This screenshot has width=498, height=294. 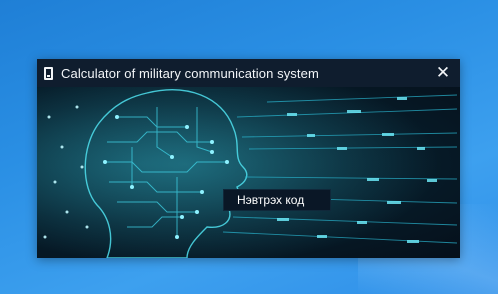 I want to click on code-label: Нэвтрэх код, so click(x=277, y=200).